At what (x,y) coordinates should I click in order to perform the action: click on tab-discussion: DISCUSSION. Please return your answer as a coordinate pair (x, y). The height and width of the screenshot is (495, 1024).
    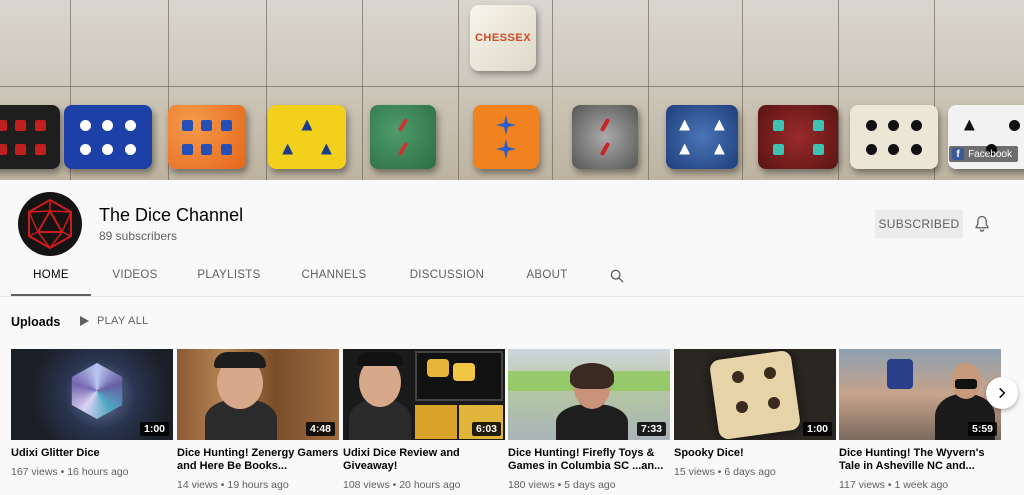
    Looking at the image, I should click on (447, 279).